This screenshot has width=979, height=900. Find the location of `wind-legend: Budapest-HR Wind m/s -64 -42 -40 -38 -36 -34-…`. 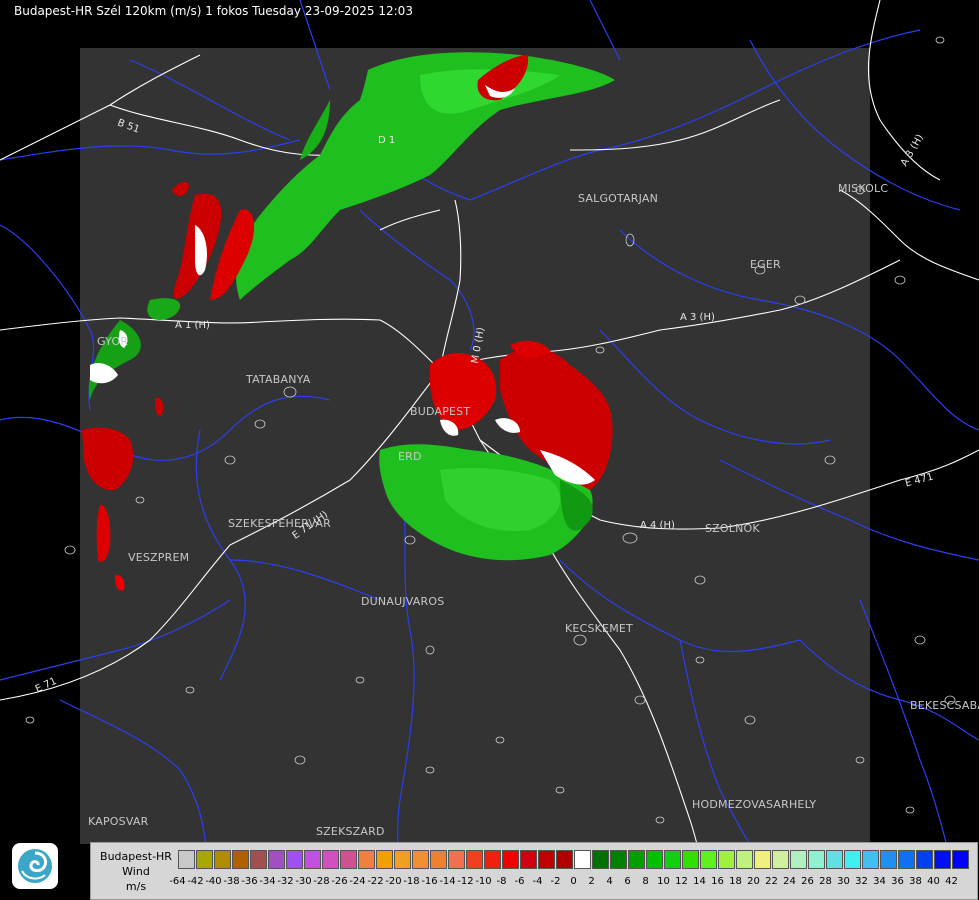

wind-legend: Budapest-HR Wind m/s -64 -42 -40 -38 -36 -34-… is located at coordinates (534, 871).